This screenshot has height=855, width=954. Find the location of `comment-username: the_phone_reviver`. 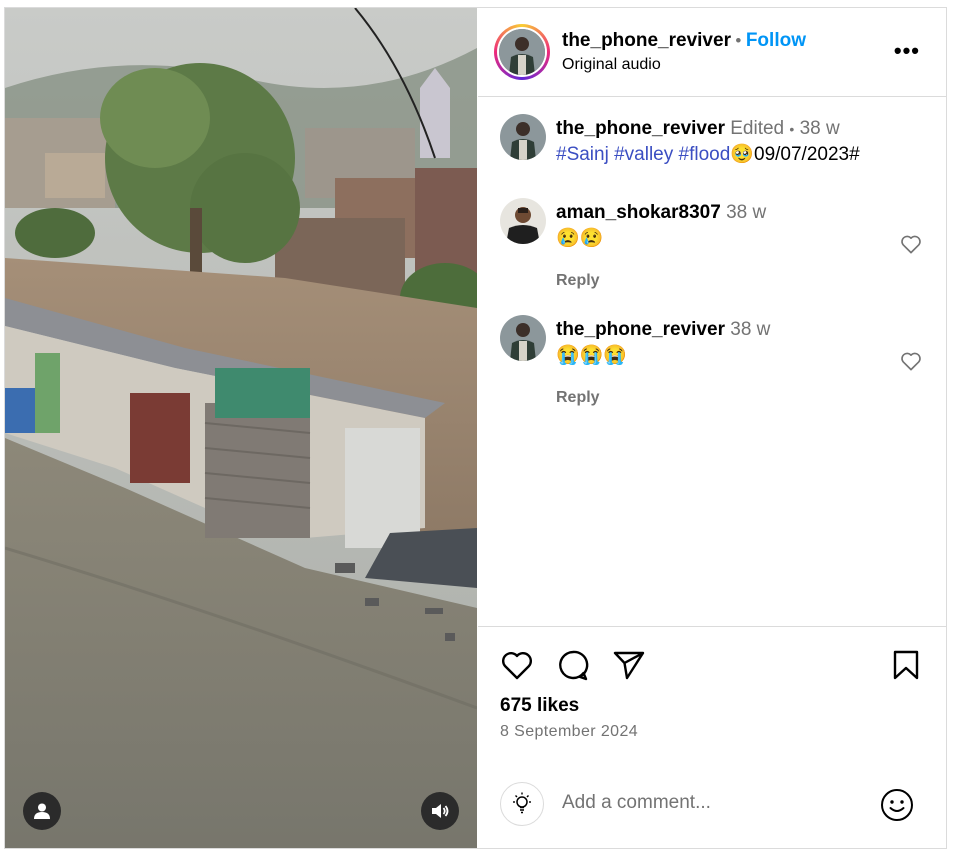

comment-username: the_phone_reviver is located at coordinates (640, 329).